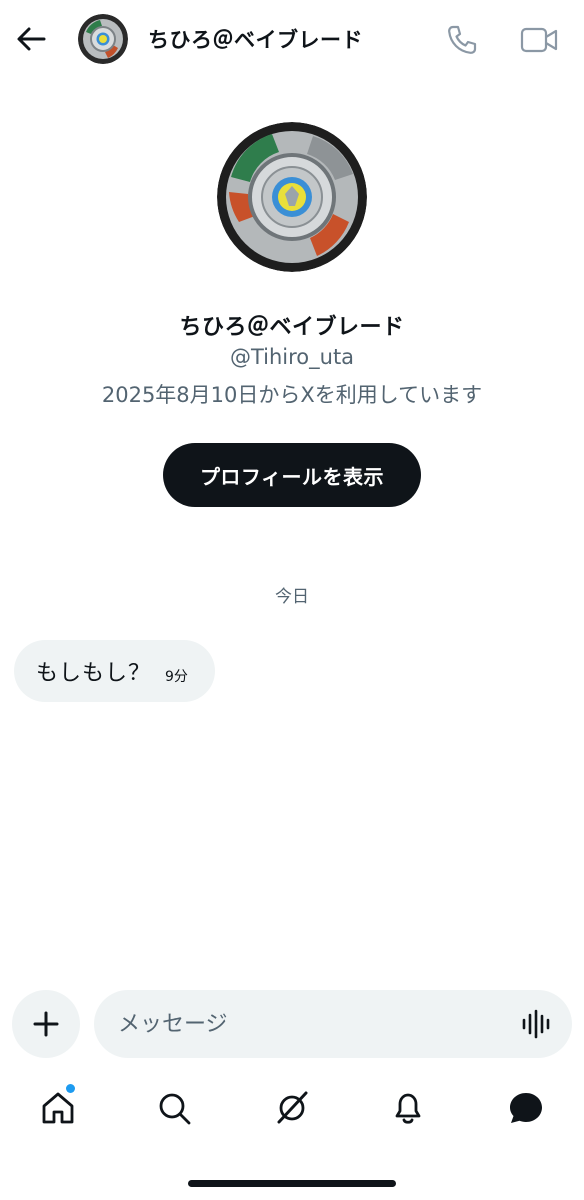  I want to click on message-text: もしもし？, so click(94, 673).